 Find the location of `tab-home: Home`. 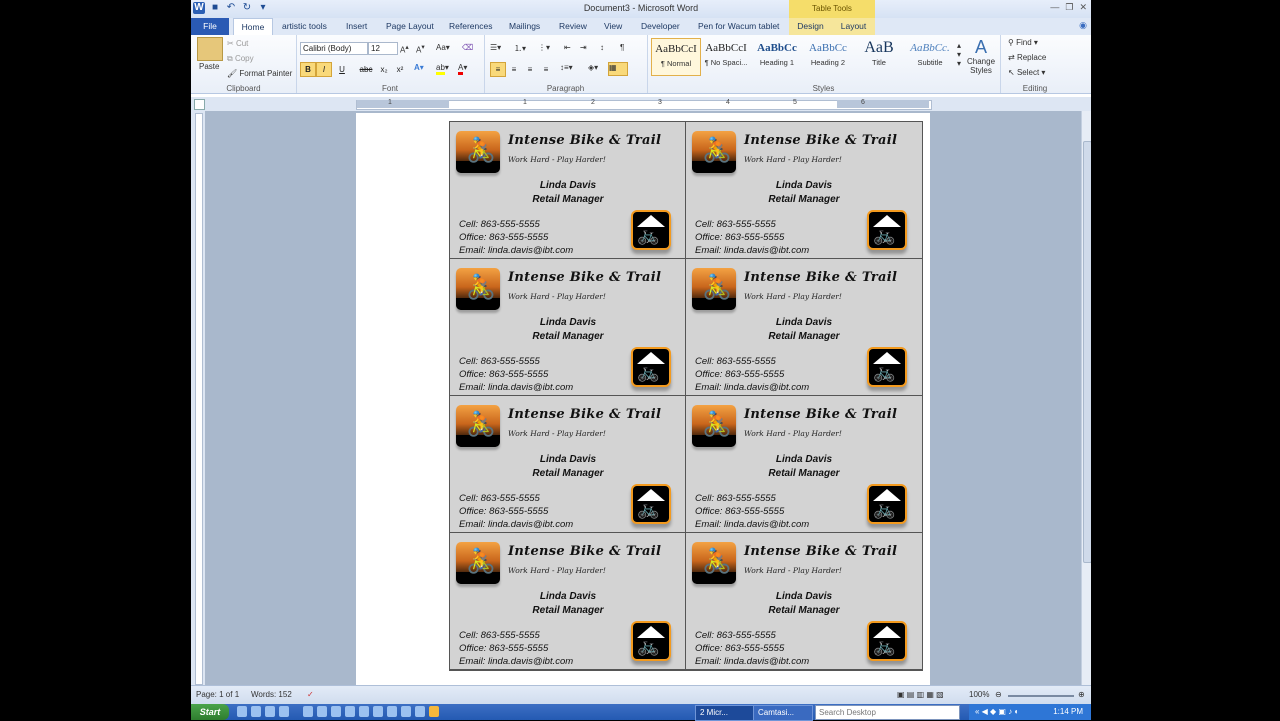

tab-home: Home is located at coordinates (253, 27).